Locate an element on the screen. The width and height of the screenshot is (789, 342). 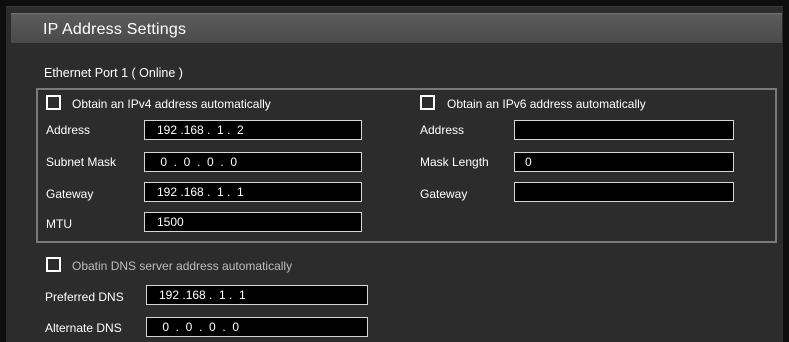
subnet-mask-label: Subnet Mask is located at coordinates (81, 162).